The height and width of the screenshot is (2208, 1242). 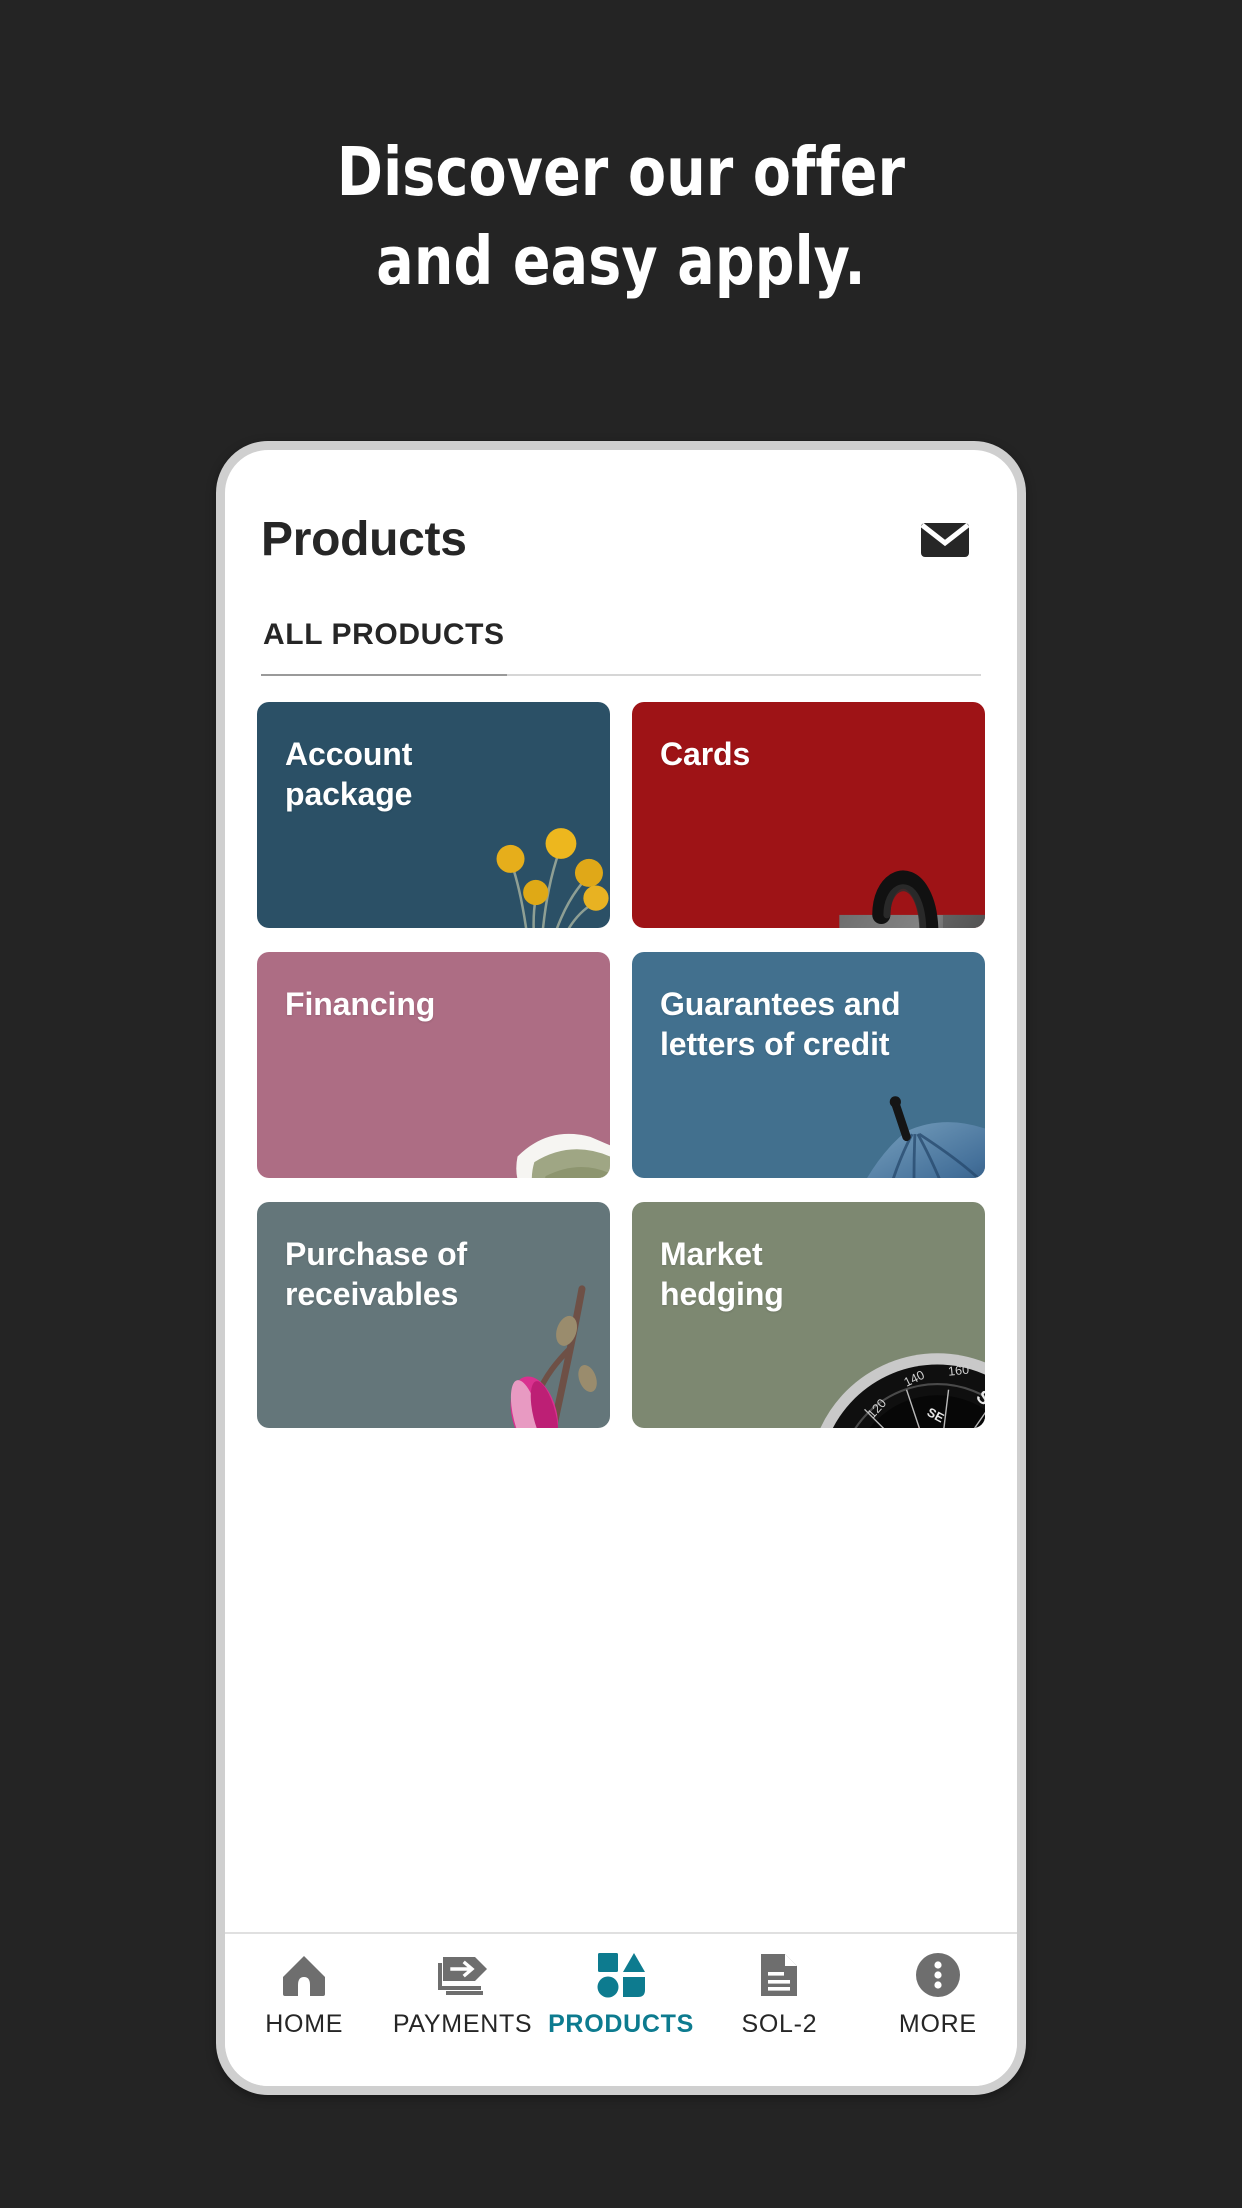 I want to click on product-tile-market-hedging-label: Market hedging, so click(x=722, y=1274).